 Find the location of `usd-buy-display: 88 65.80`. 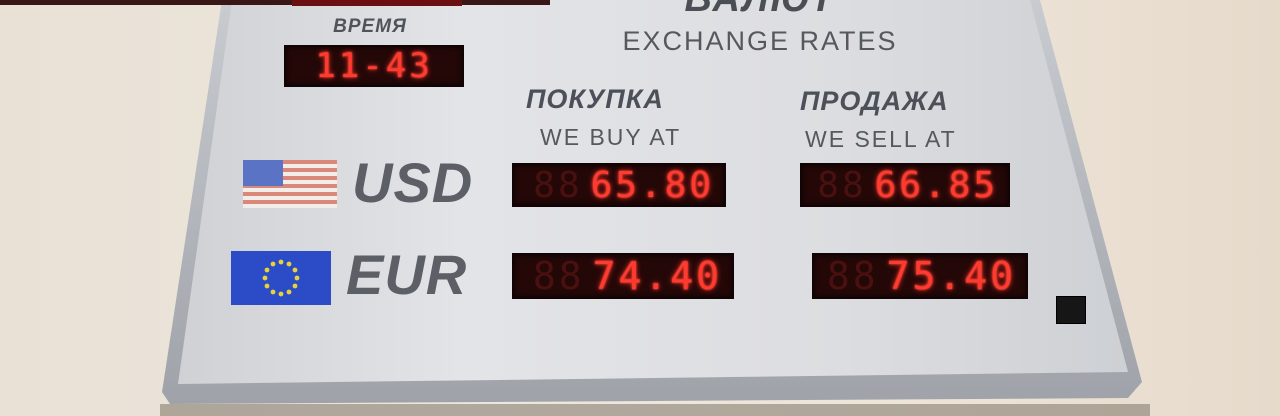

usd-buy-display: 88 65.80 is located at coordinates (619, 185).